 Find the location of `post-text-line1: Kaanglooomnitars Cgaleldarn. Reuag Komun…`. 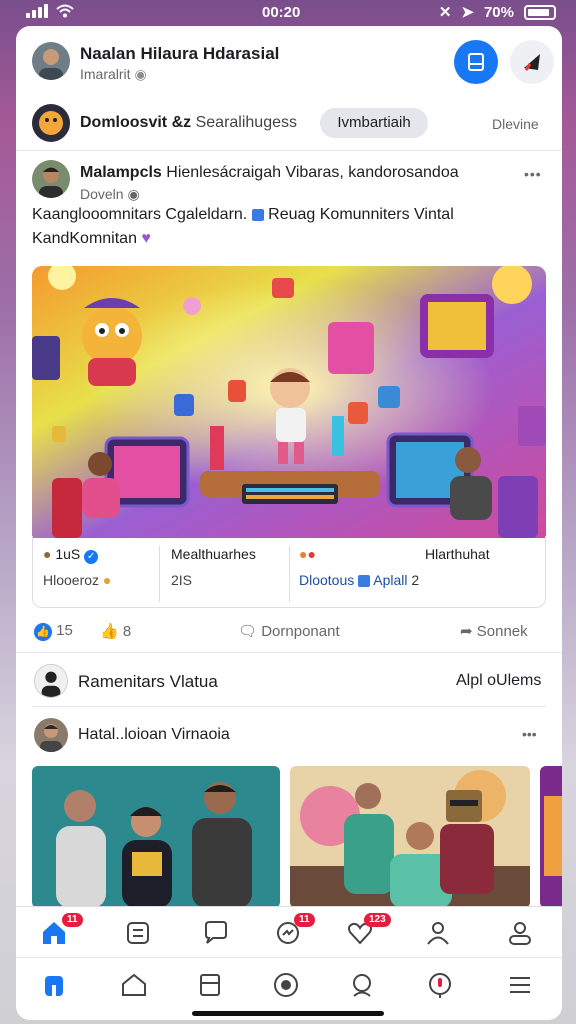

post-text-line1: Kaanglooomnitars Cgaleldarn. Reuag Komun… is located at coordinates (243, 215).